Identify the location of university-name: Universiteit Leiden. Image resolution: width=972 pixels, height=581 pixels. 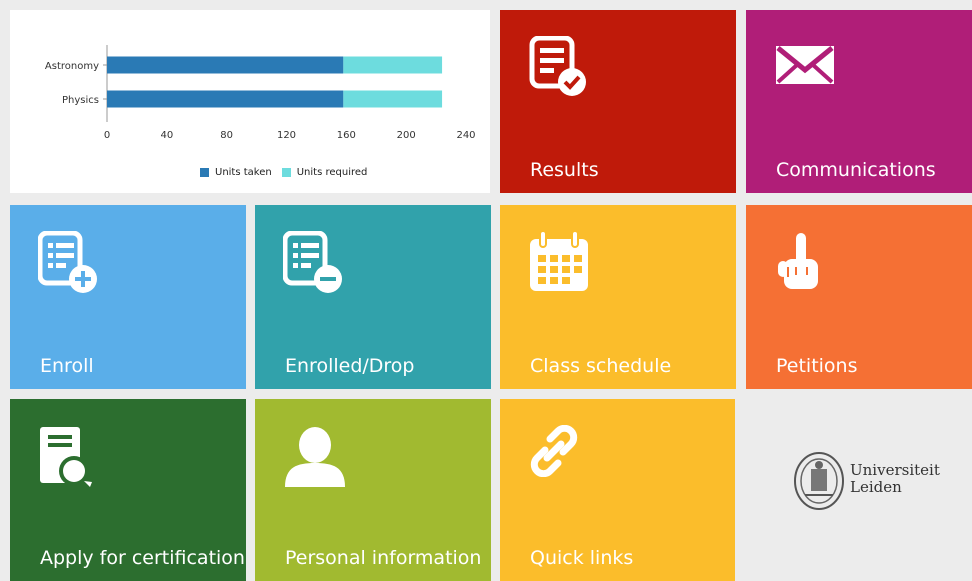
(895, 479).